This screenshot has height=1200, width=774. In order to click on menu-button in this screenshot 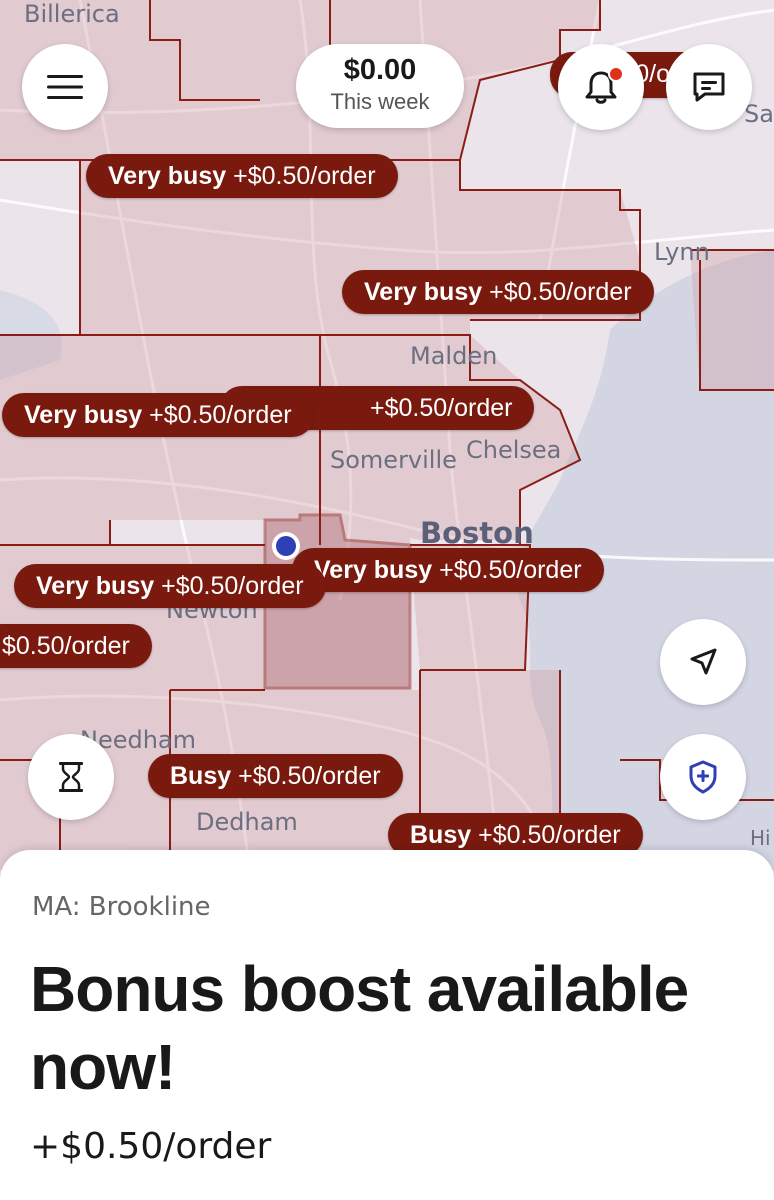, I will do `click(65, 87)`.